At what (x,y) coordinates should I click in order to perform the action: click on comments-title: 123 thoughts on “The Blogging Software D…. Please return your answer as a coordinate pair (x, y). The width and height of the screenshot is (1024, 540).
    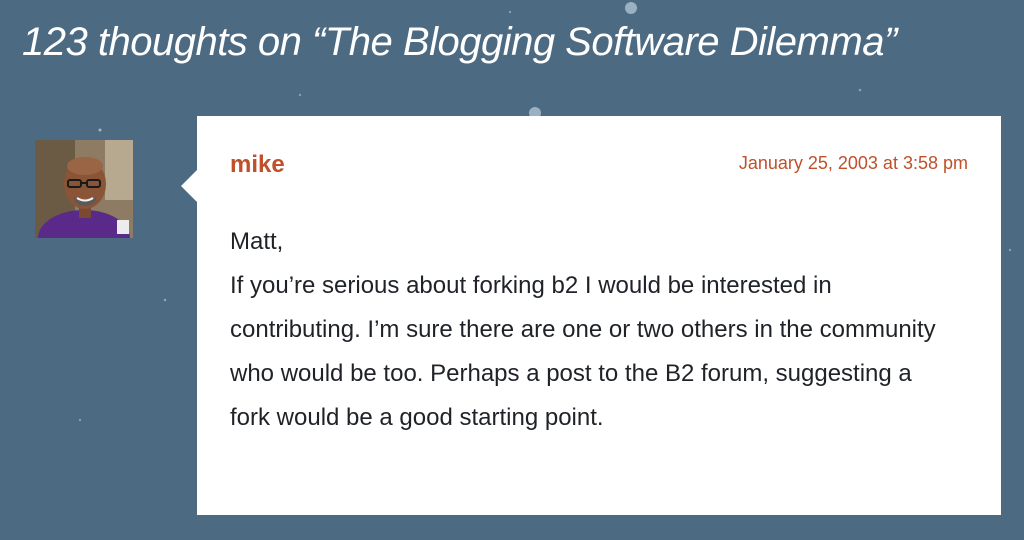
    Looking at the image, I should click on (459, 42).